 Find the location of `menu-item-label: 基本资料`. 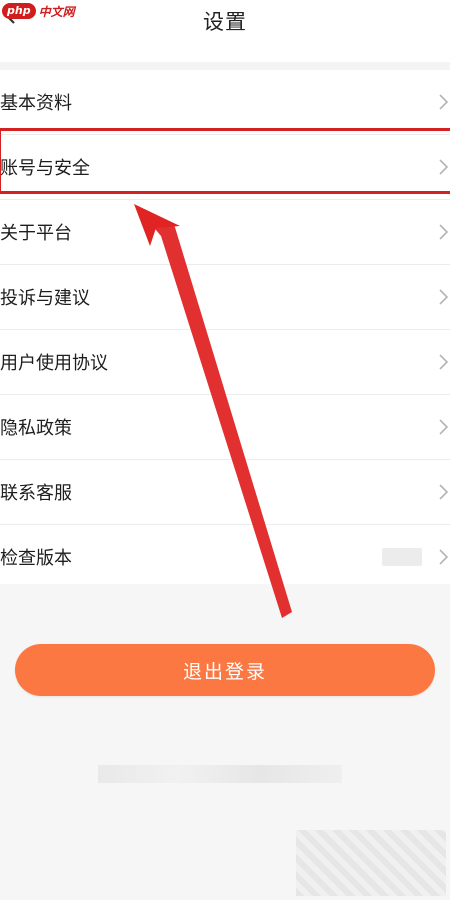

menu-item-label: 基本资料 is located at coordinates (36, 103).